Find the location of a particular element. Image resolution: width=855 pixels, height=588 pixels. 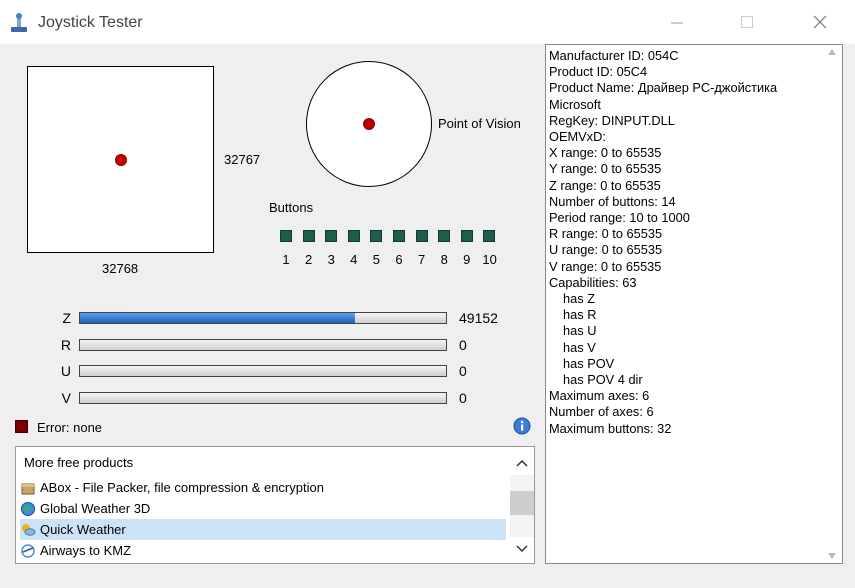

info-line: V range: 0 to 65535 is located at coordinates (605, 266).